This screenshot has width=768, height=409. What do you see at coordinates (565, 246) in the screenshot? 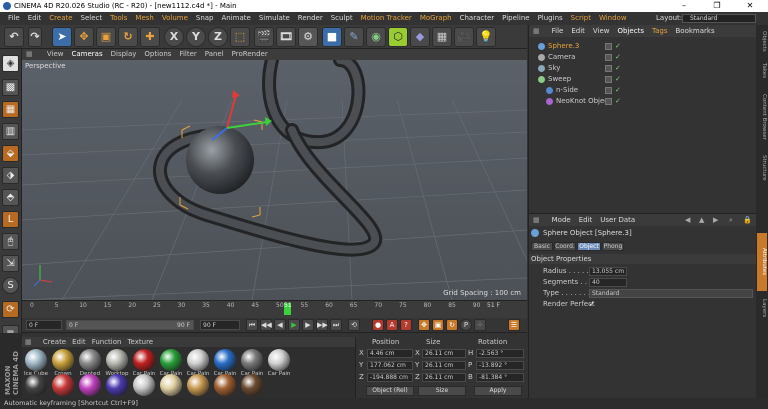
I see `tab-coord: Coord.` at bounding box center [565, 246].